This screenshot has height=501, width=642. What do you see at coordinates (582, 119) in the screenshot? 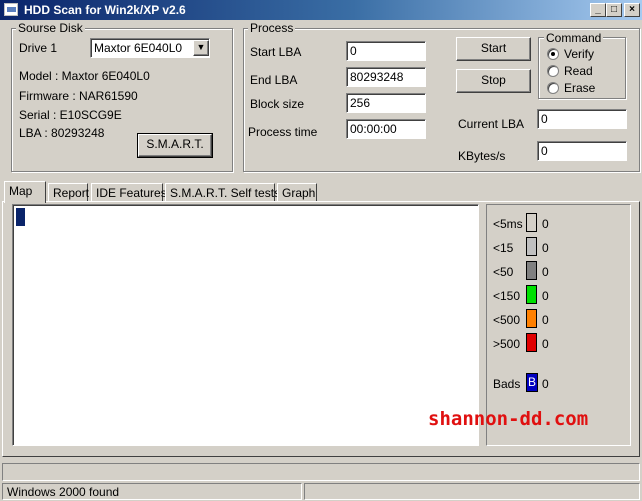
I see `current-lba-field: 0` at bounding box center [582, 119].